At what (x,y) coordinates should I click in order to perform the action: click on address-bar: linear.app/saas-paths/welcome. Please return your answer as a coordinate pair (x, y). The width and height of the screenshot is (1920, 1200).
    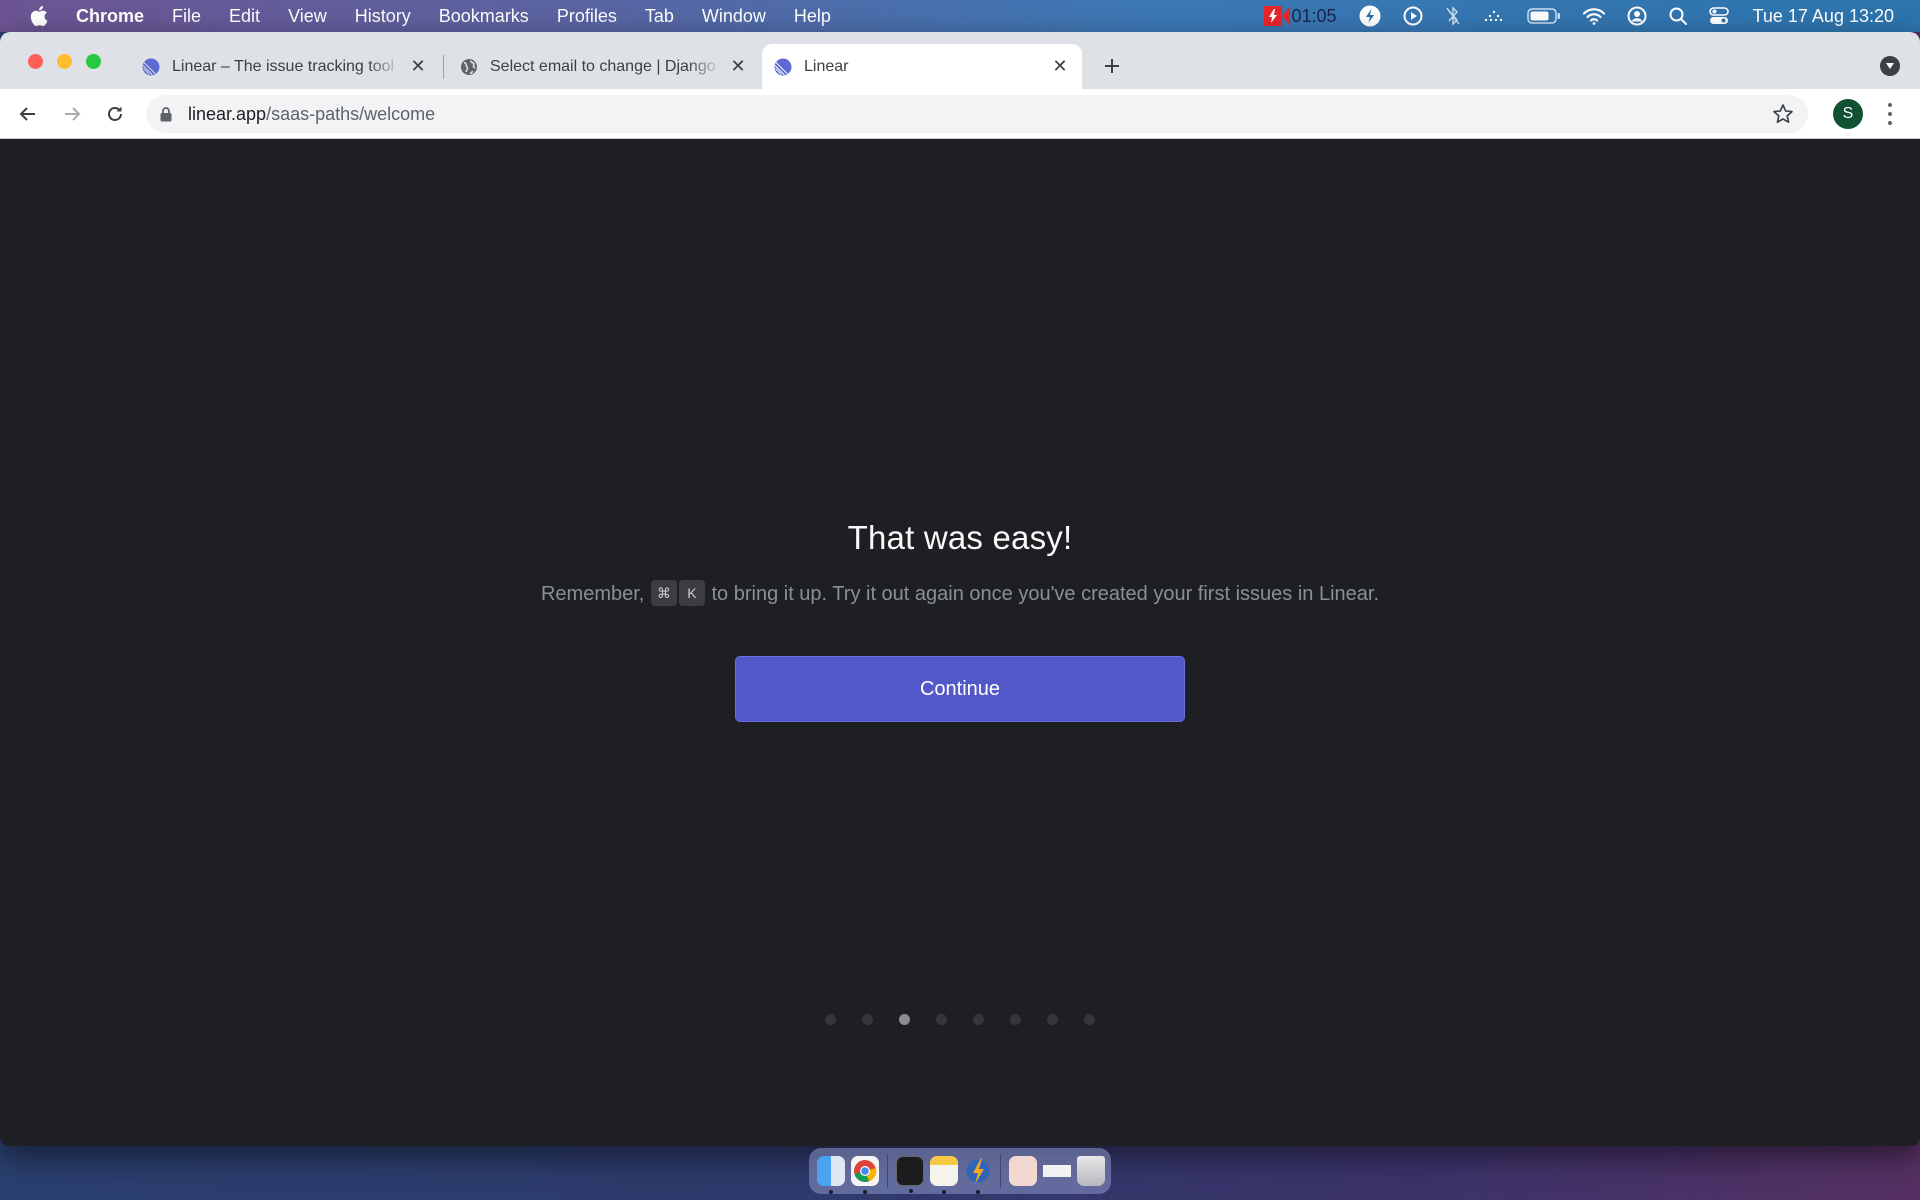
    Looking at the image, I should click on (977, 114).